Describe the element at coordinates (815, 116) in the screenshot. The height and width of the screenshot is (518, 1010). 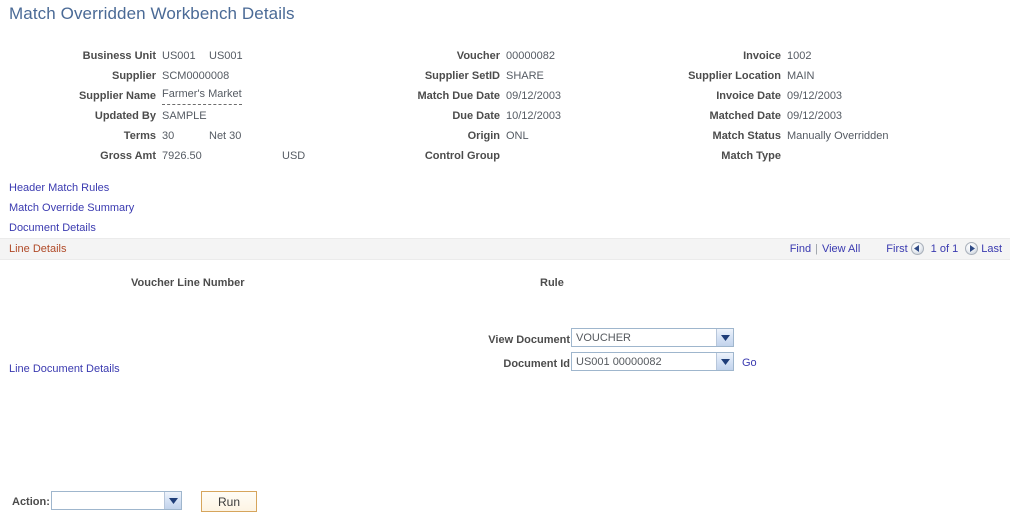
I see `field-value-matched-date: 09/12/2003` at that location.